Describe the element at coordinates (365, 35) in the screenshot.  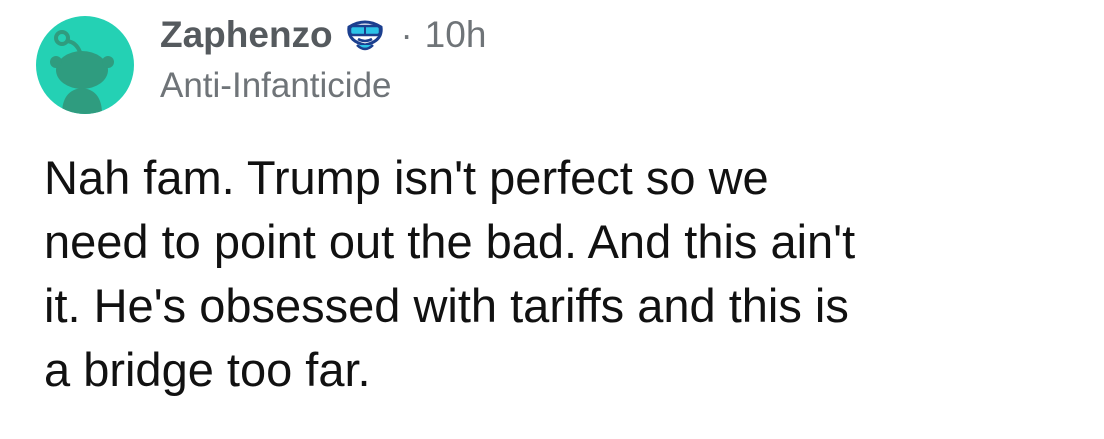
I see `snoo-sunglasses-icon` at that location.